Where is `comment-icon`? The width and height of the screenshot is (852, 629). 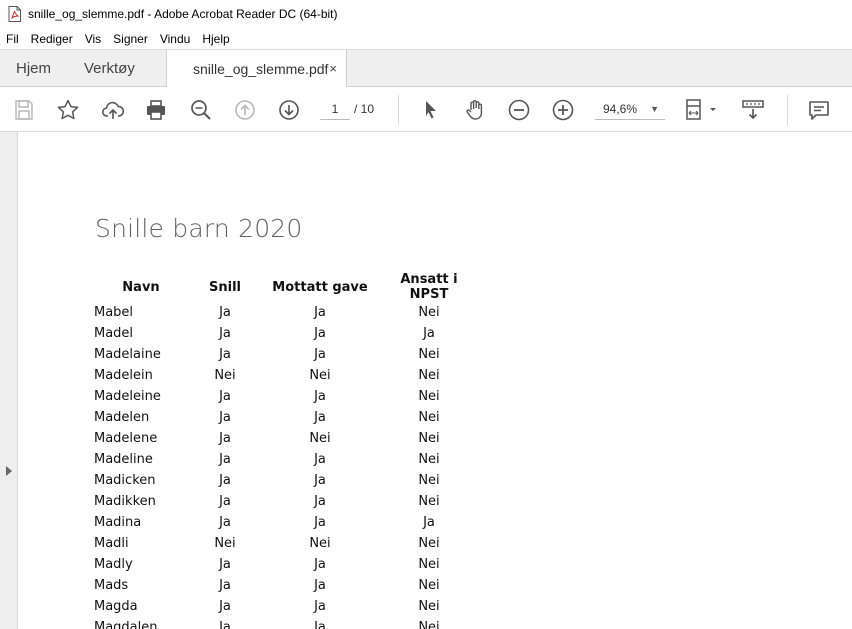 comment-icon is located at coordinates (819, 110).